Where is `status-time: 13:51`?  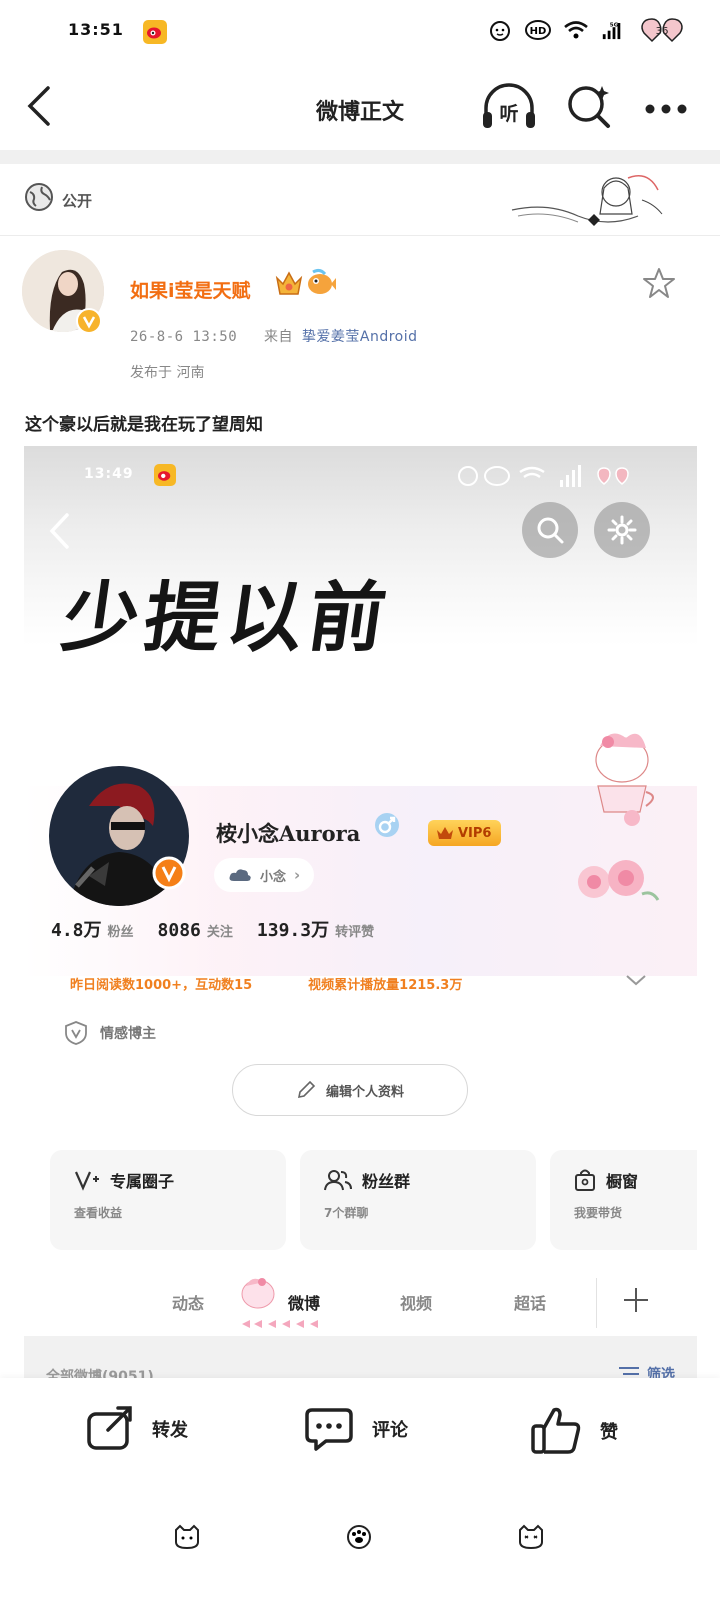
status-time: 13:51 is located at coordinates (96, 29).